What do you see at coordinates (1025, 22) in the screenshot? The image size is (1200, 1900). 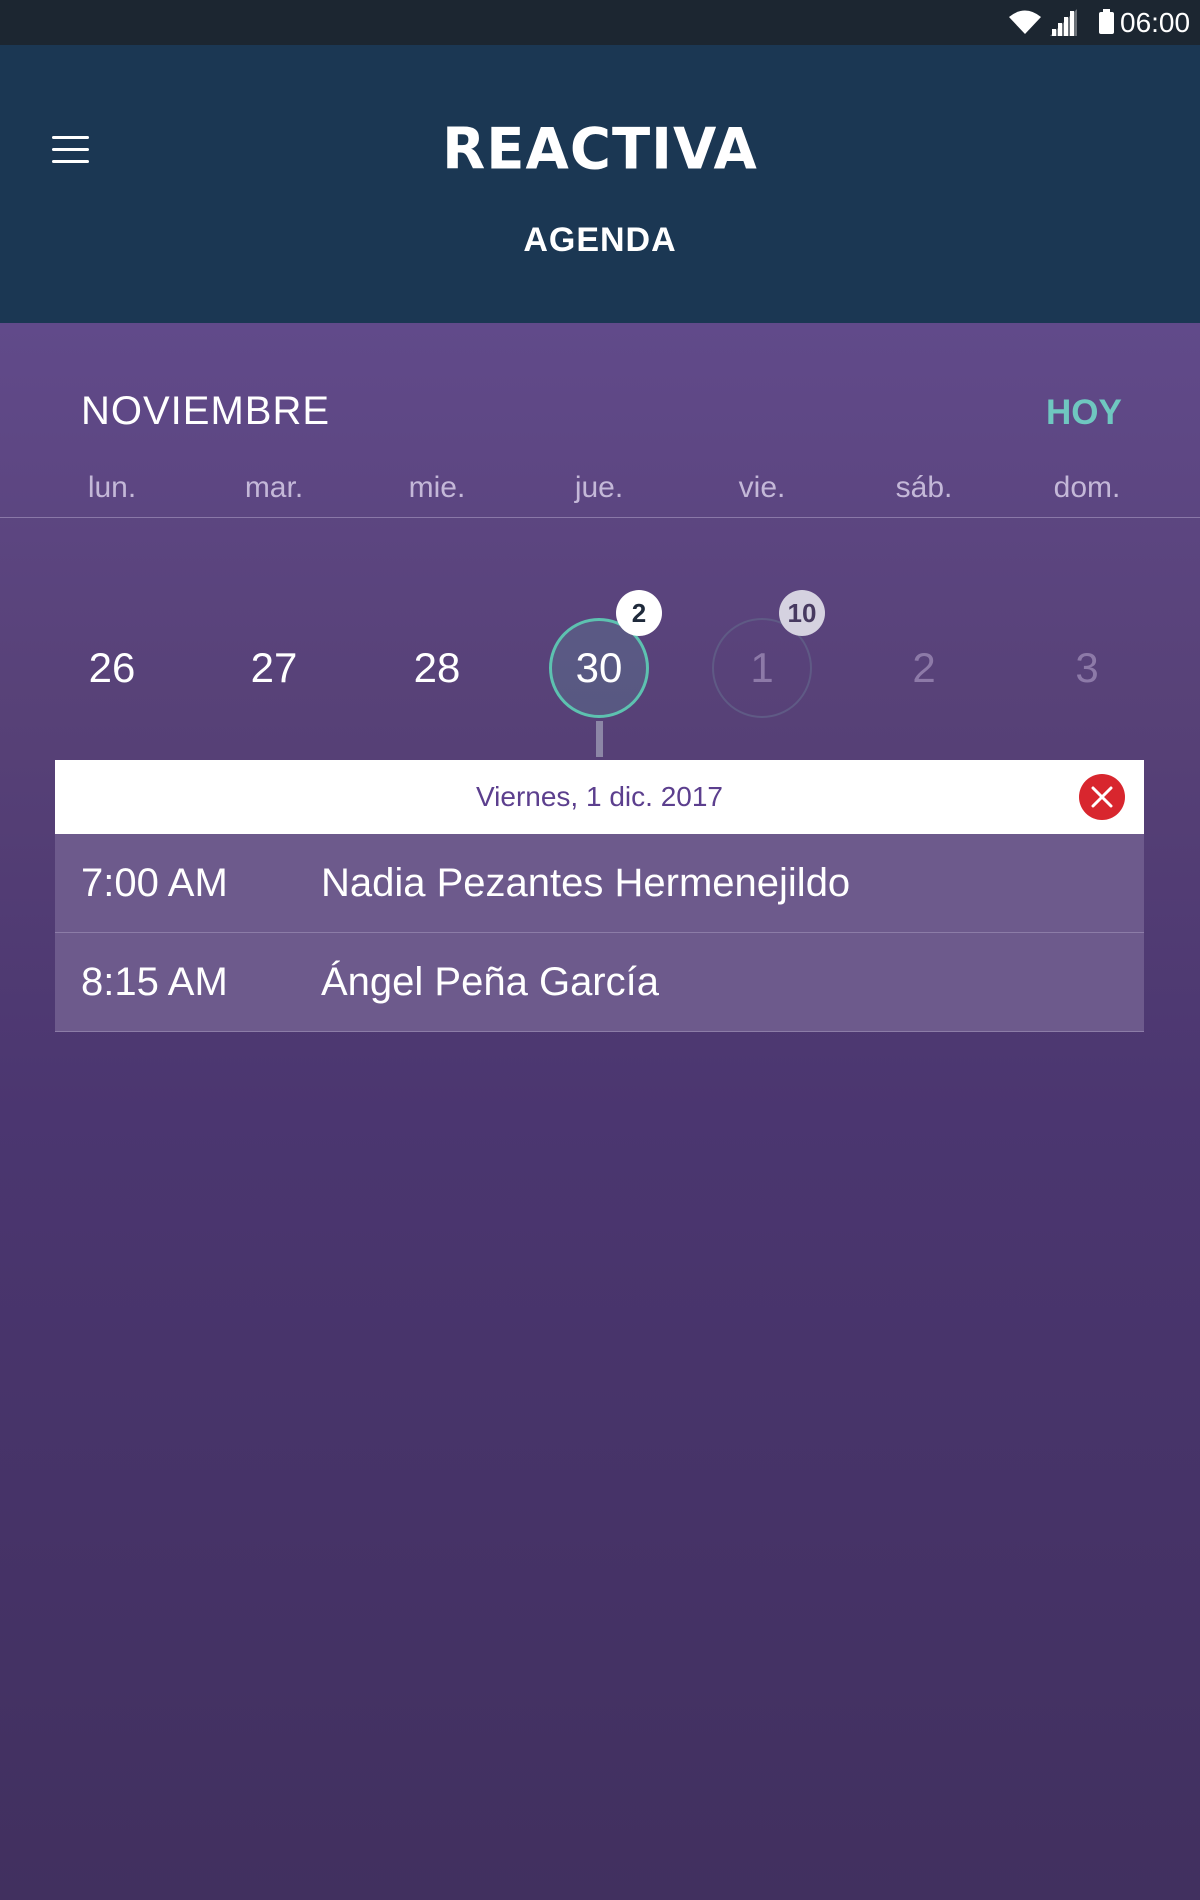 I see `wifi-icon` at bounding box center [1025, 22].